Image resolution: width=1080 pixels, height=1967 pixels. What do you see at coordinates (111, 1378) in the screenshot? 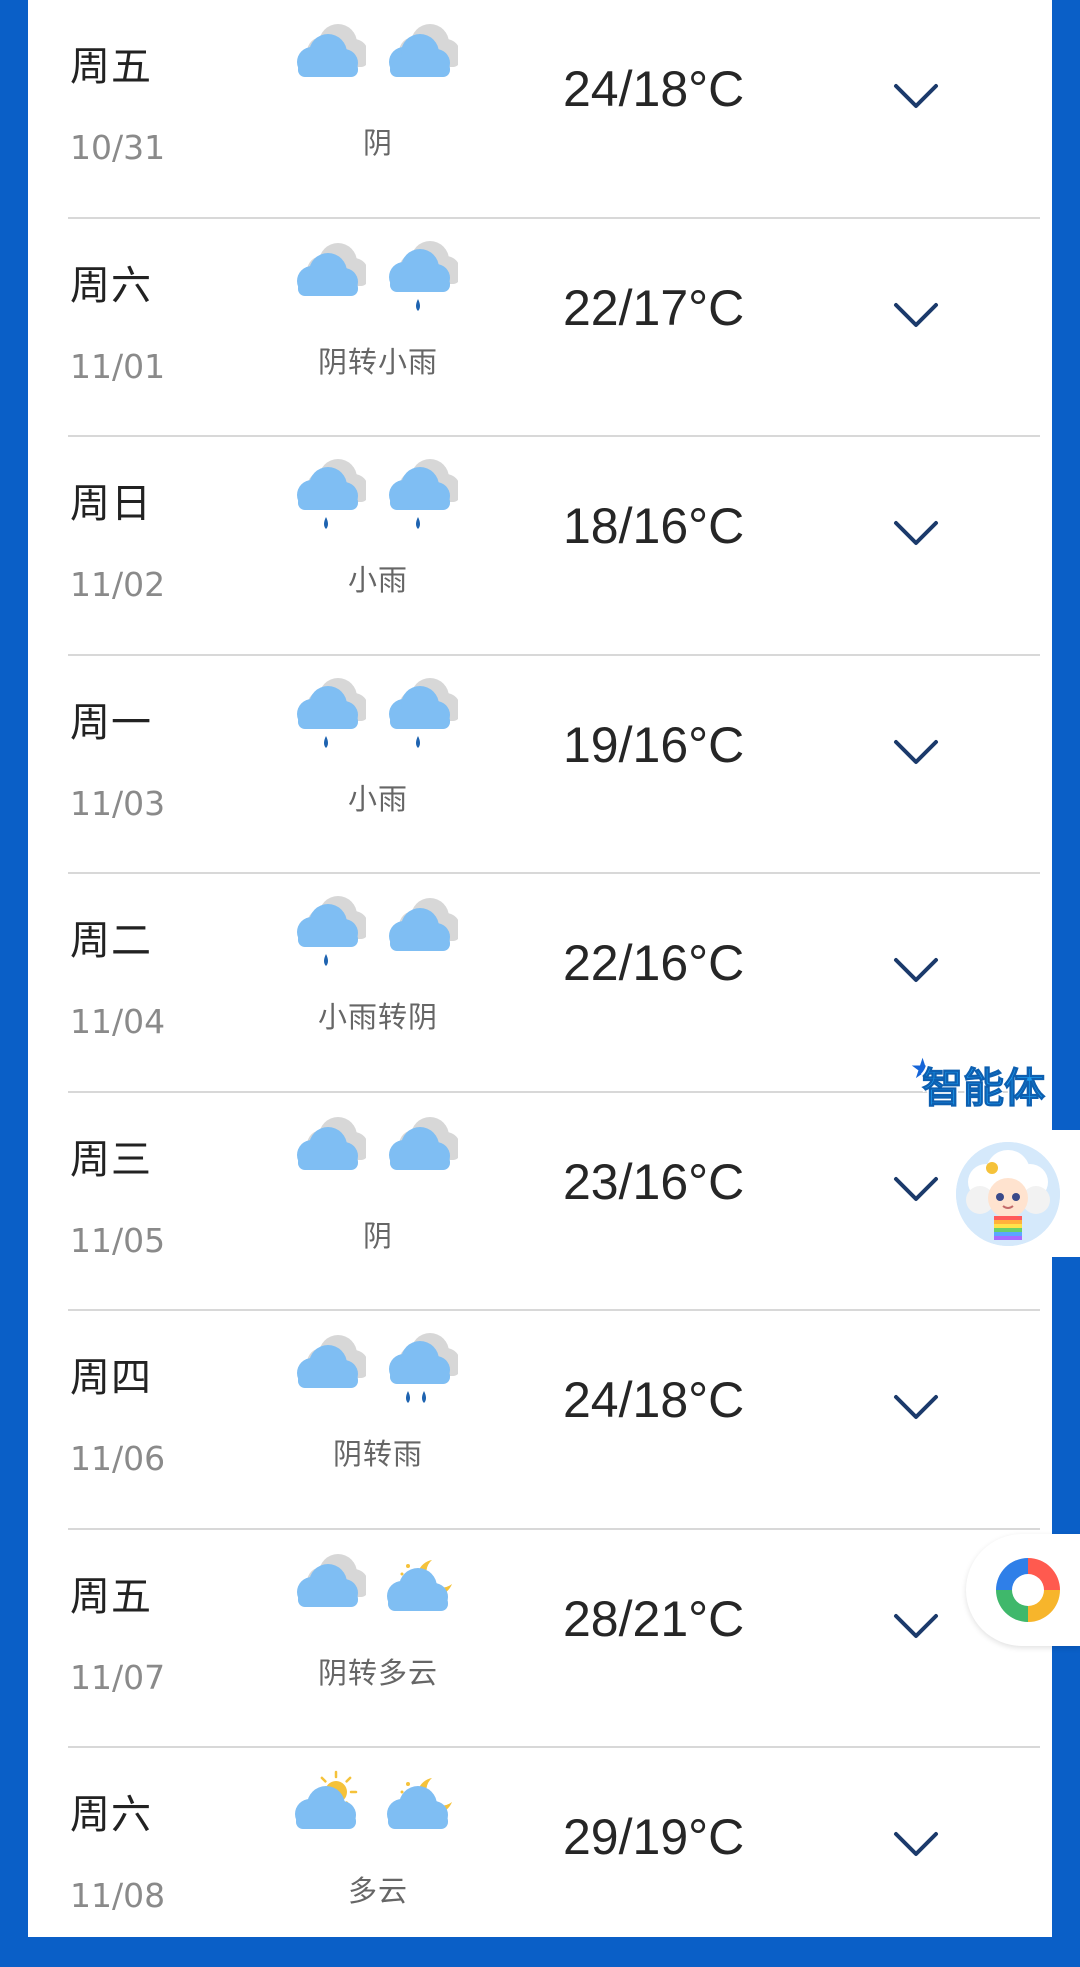
I see `weekday-label: 周四` at bounding box center [111, 1378].